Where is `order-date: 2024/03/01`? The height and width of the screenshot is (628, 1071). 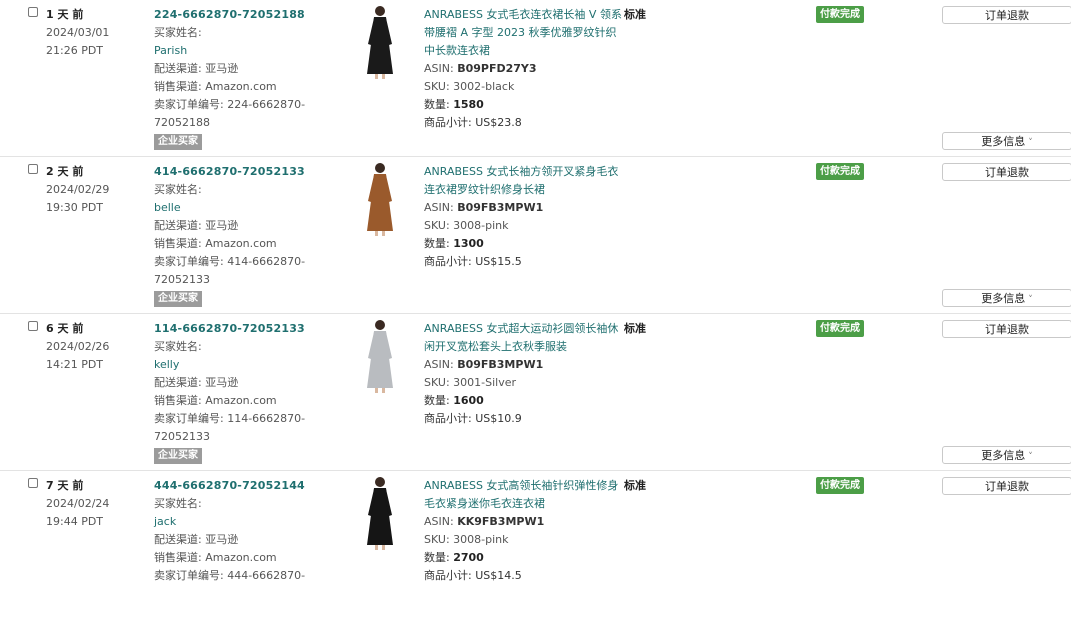
order-date: 2024/03/01 is located at coordinates (78, 32).